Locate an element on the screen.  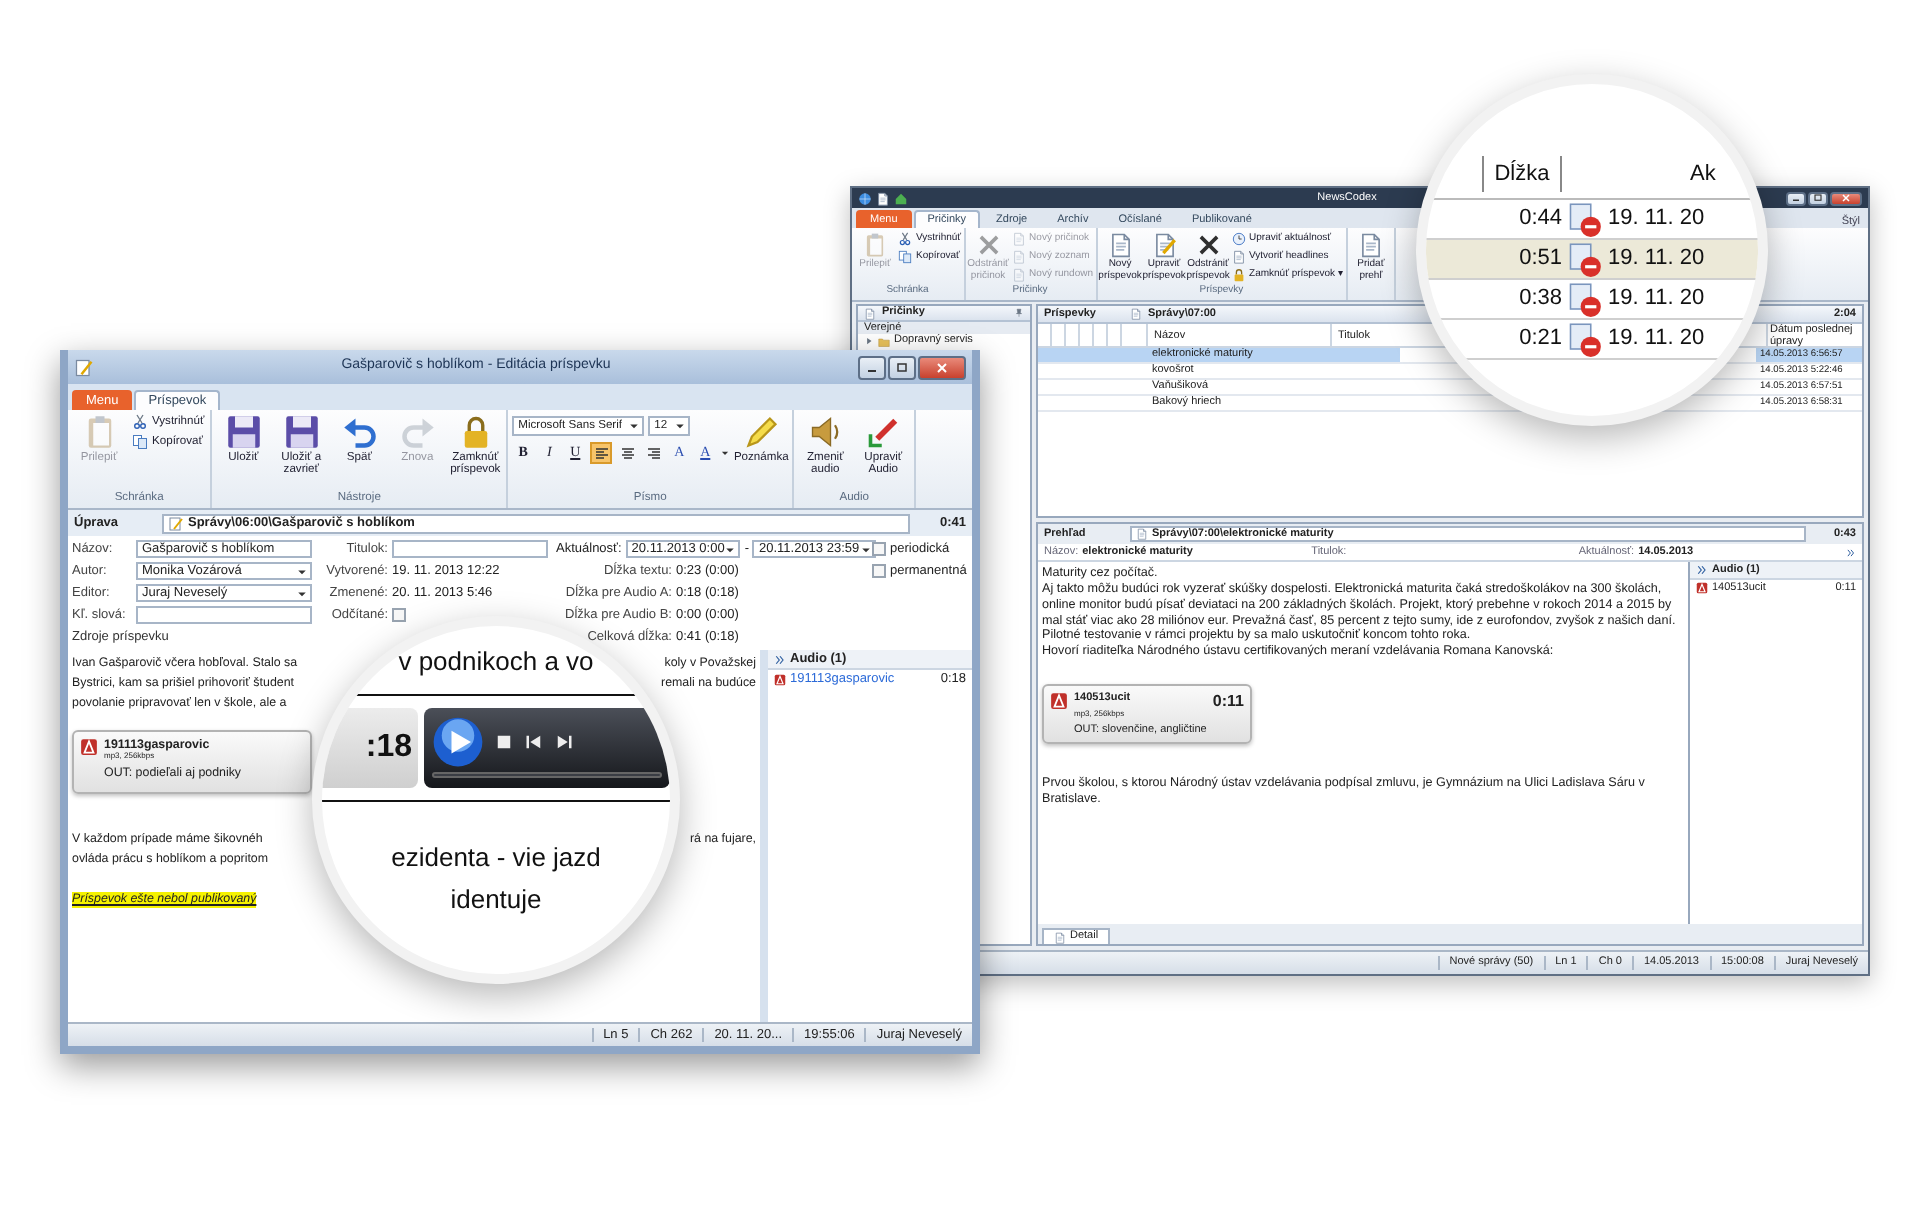
next-icon is located at coordinates (564, 742).